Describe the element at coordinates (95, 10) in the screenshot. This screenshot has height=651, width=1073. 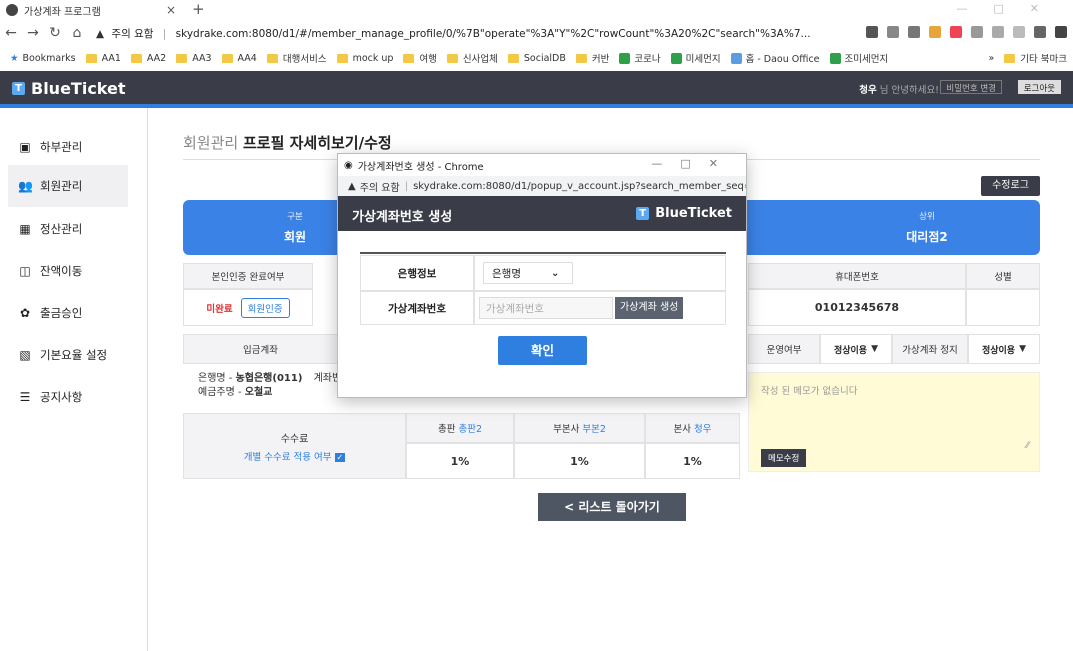
I see `browser-tab: 가상계좌 프로그램 ×` at that location.